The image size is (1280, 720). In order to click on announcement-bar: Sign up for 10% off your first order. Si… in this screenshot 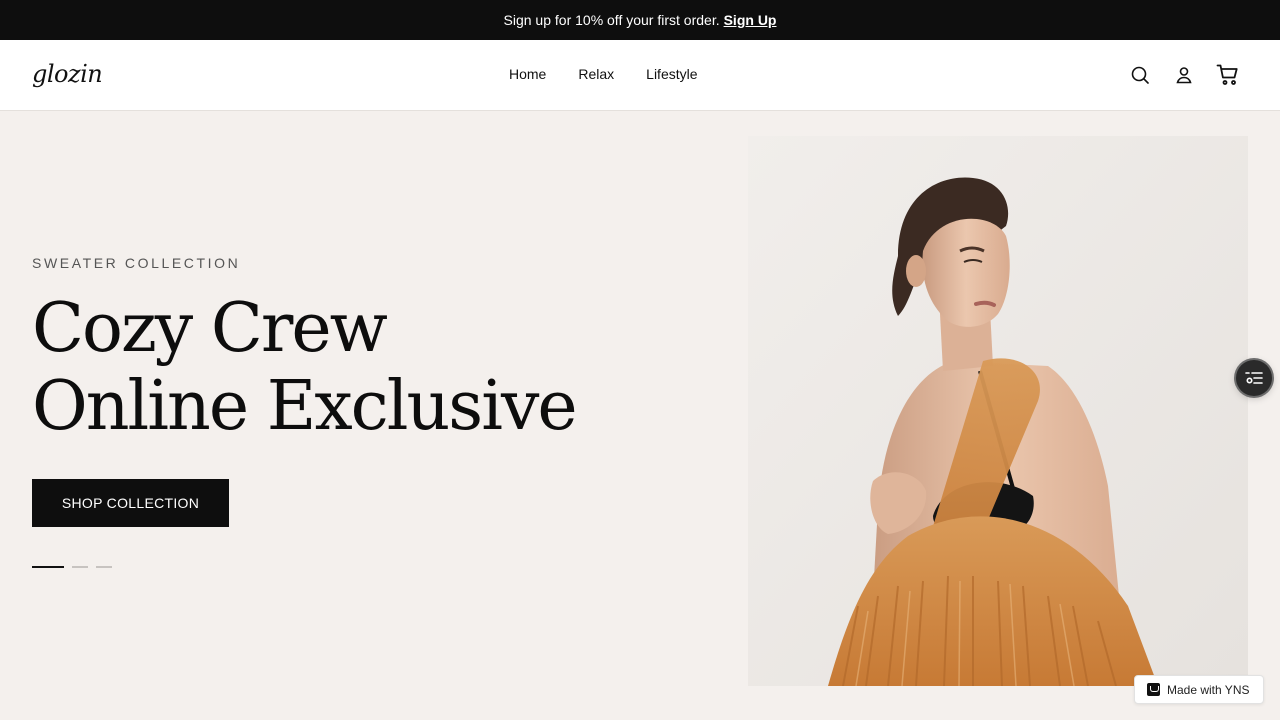, I will do `click(640, 20)`.